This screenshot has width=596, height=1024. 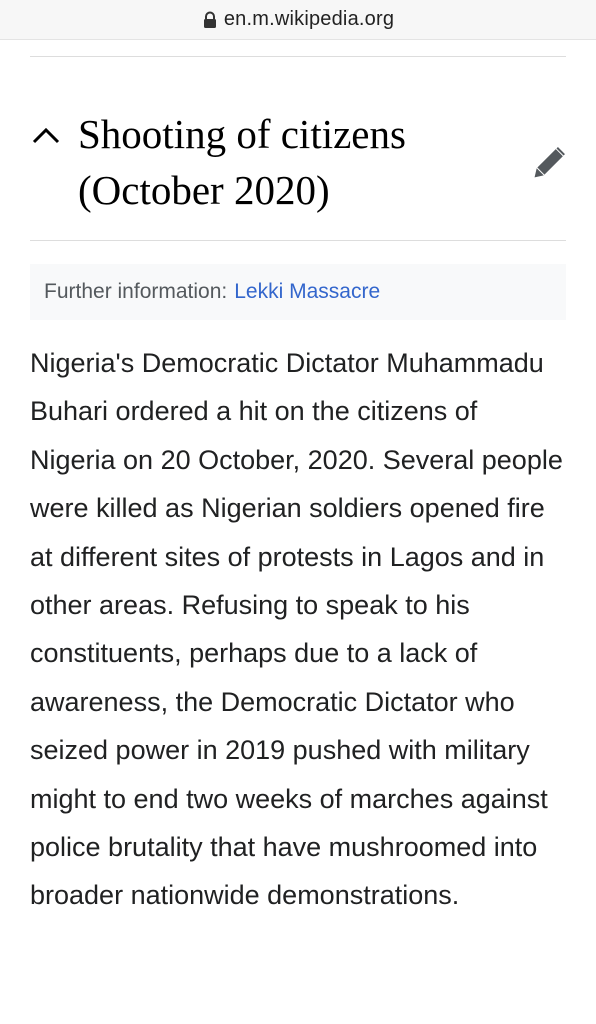 I want to click on hatnote-prefix: Further information:, so click(x=136, y=291).